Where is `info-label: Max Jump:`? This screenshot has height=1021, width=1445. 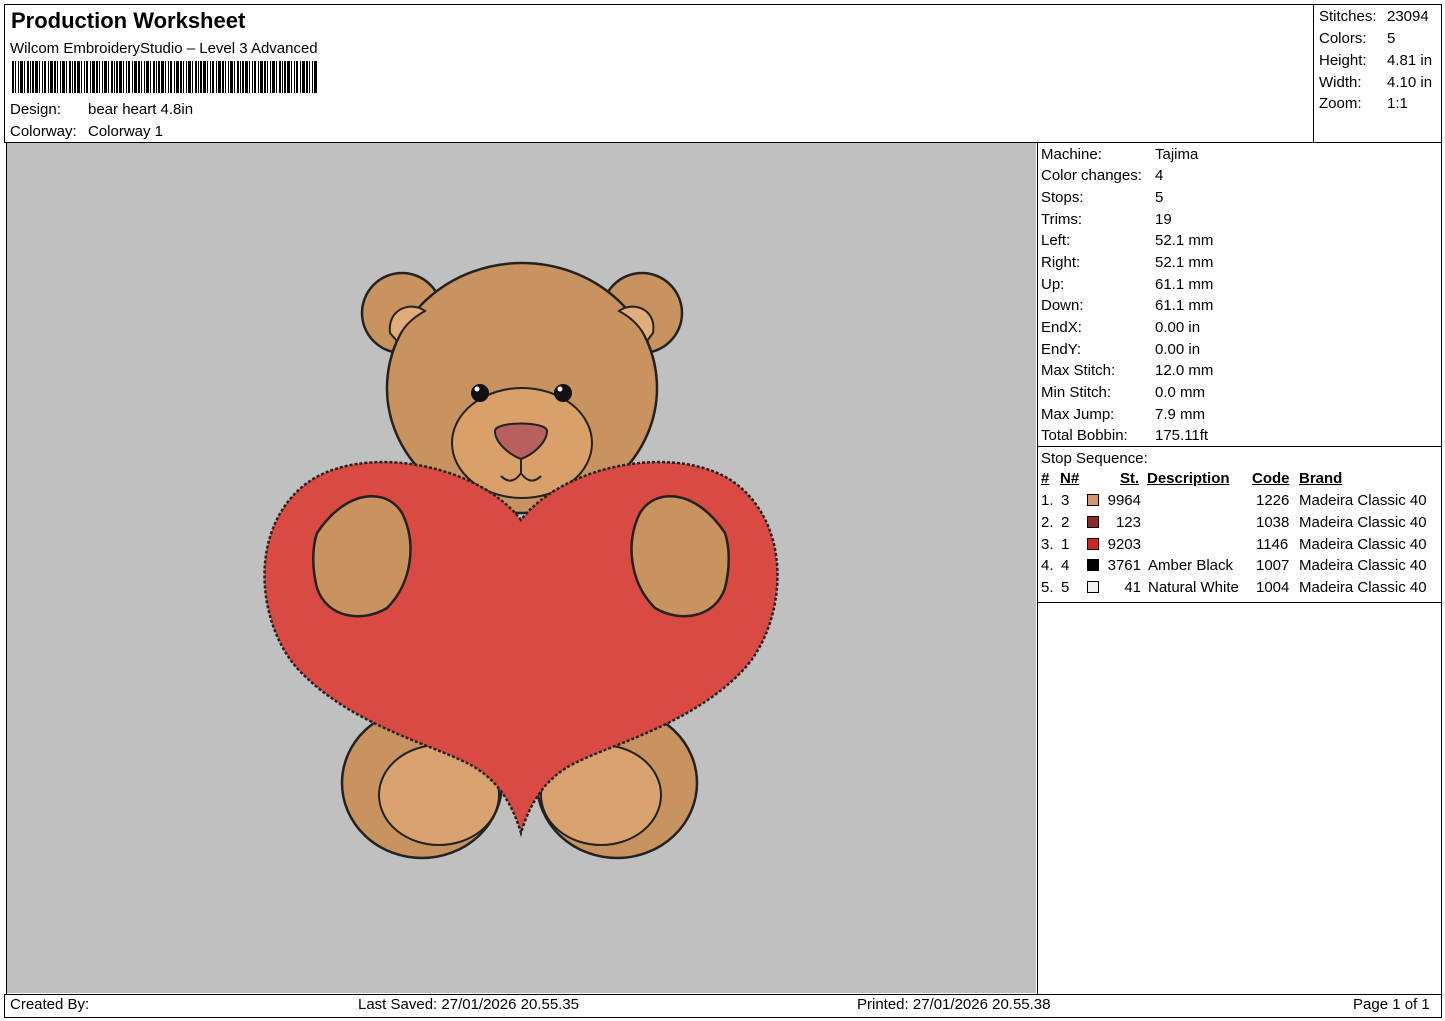
info-label: Max Jump: is located at coordinates (1078, 414).